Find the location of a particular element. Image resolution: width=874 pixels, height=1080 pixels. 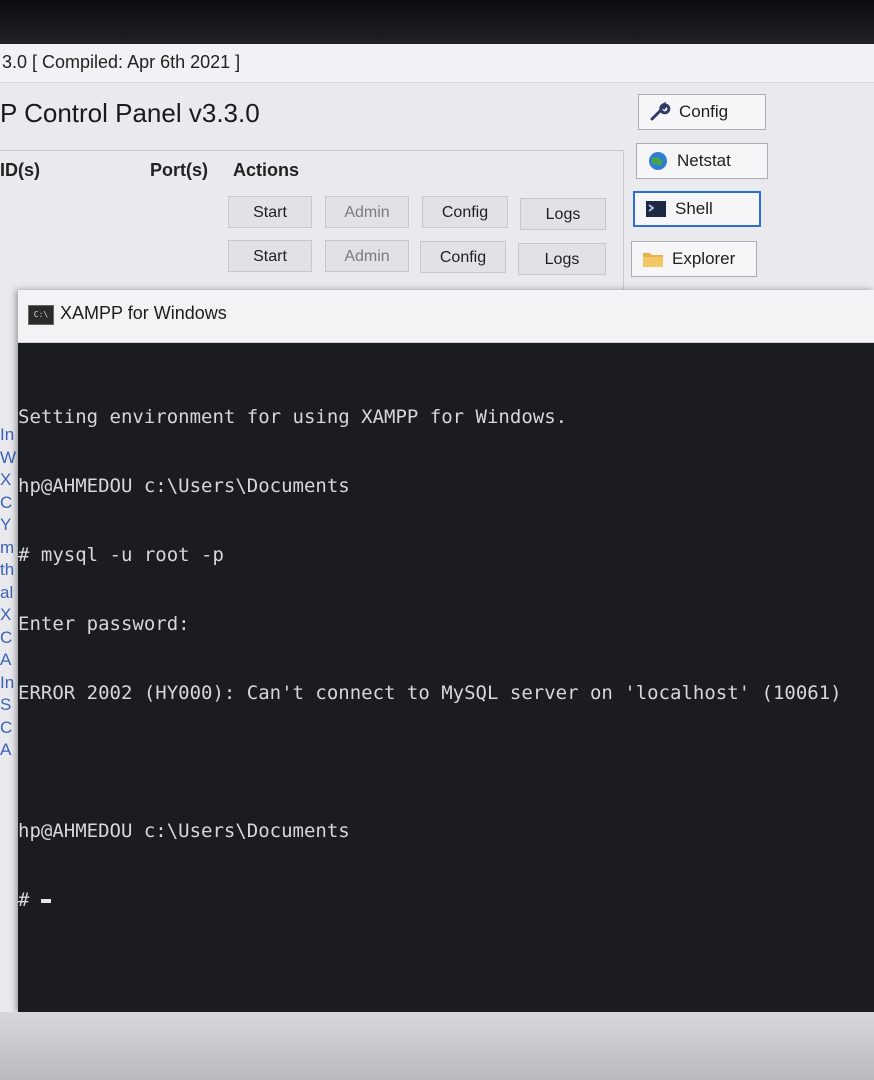

explorer-button: Explorer is located at coordinates (694, 259).